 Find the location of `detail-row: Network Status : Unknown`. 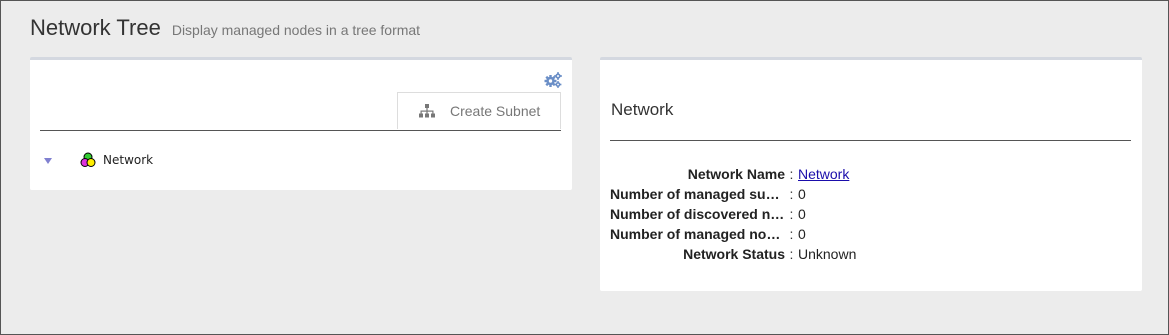

detail-row: Network Status : Unknown is located at coordinates (760, 254).